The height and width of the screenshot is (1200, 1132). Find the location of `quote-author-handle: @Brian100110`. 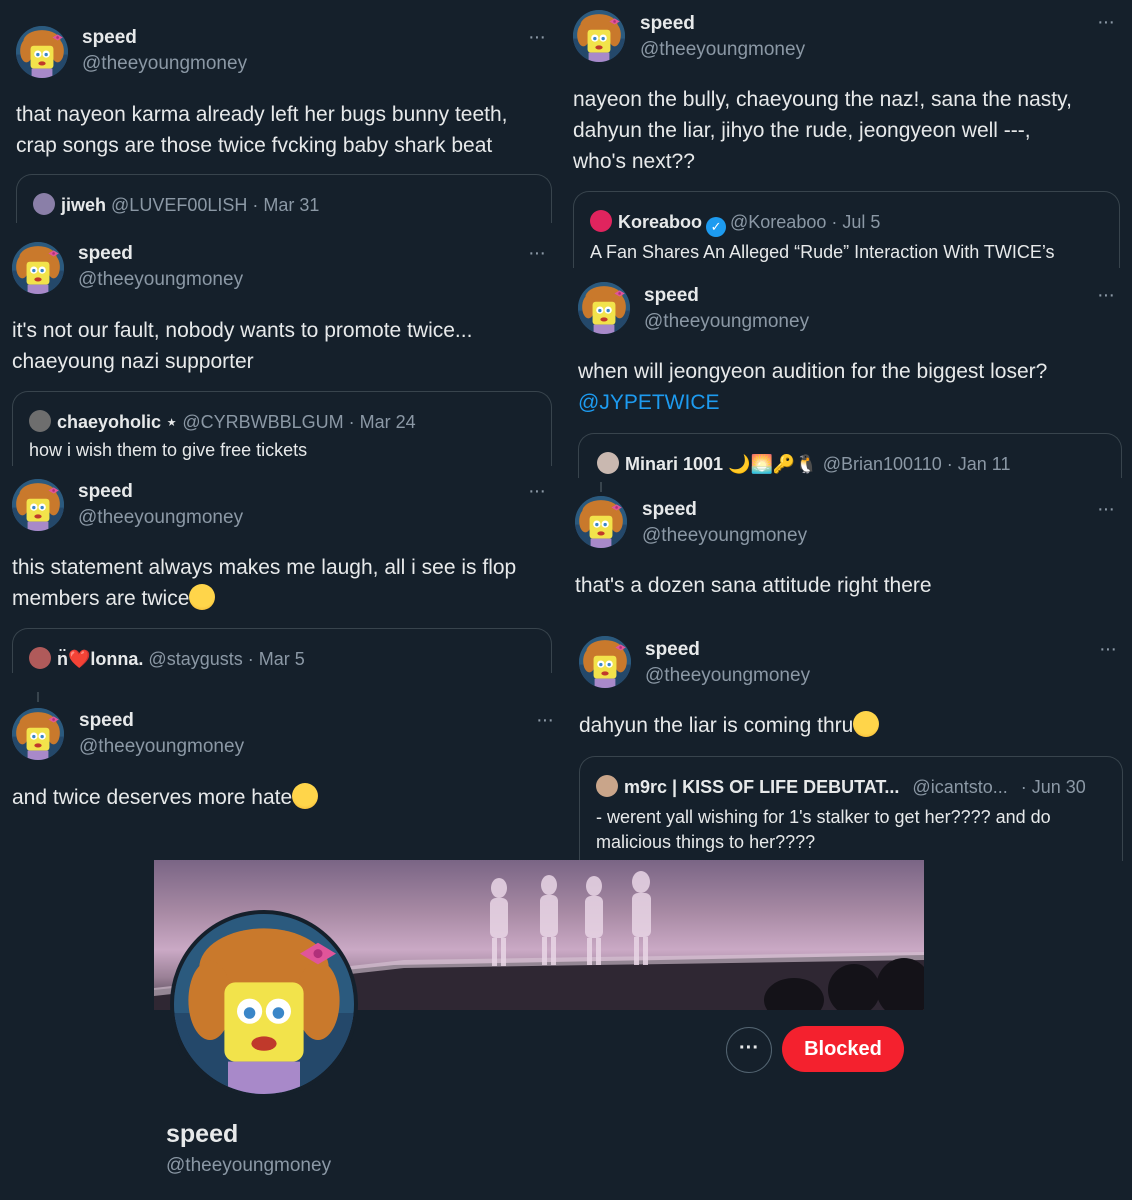

quote-author-handle: @Brian100110 is located at coordinates (882, 464).